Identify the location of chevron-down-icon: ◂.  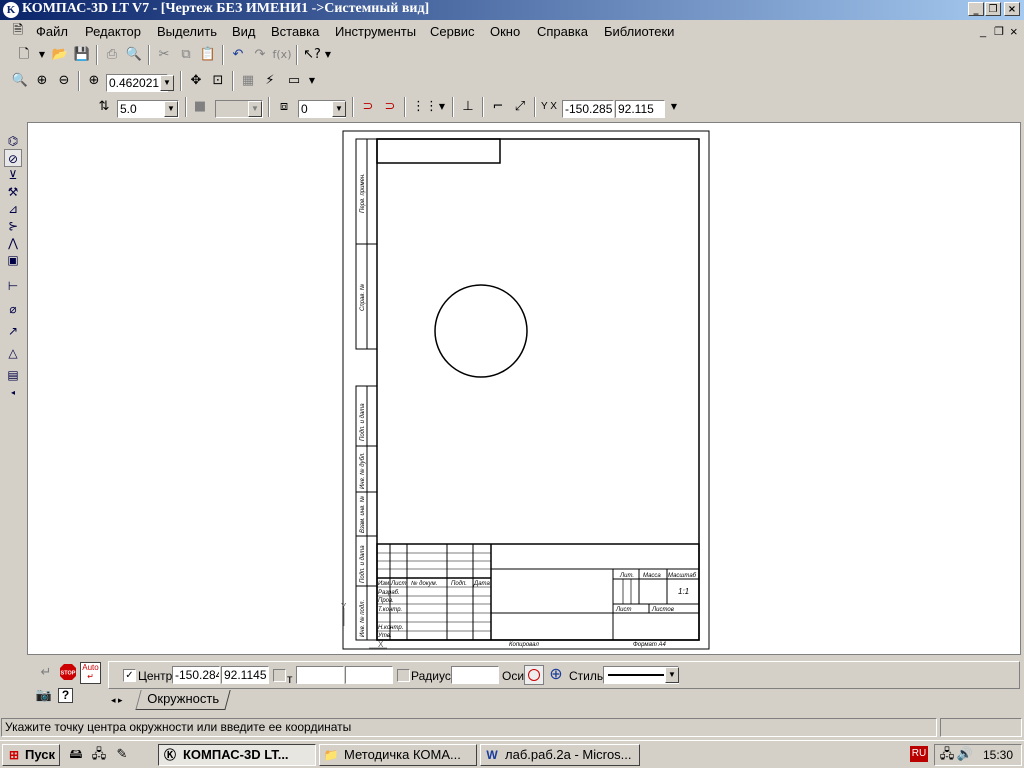
(13, 393).